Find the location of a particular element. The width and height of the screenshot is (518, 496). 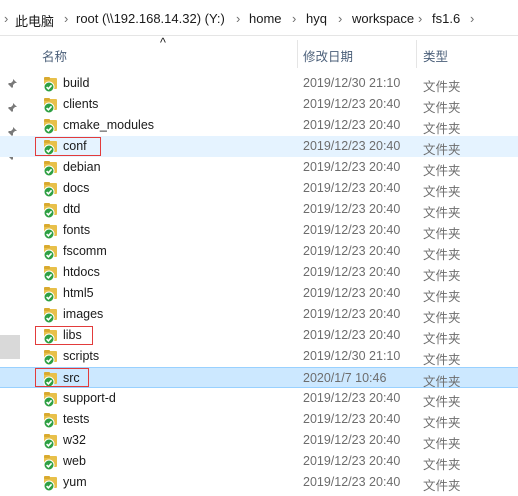

file-name: build is located at coordinates (76, 83).